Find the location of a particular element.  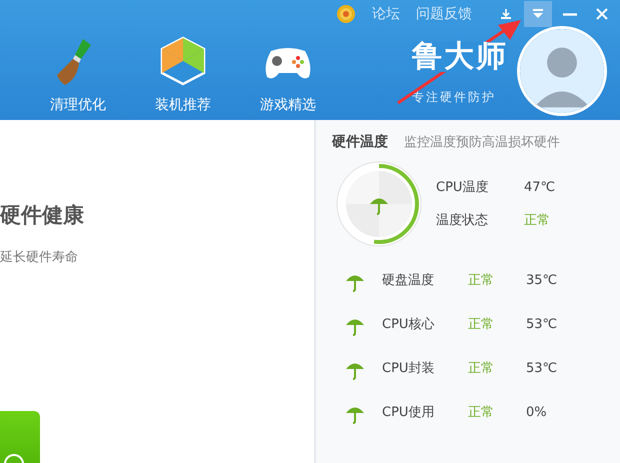

sensor-name: CPU核心 is located at coordinates (409, 325).